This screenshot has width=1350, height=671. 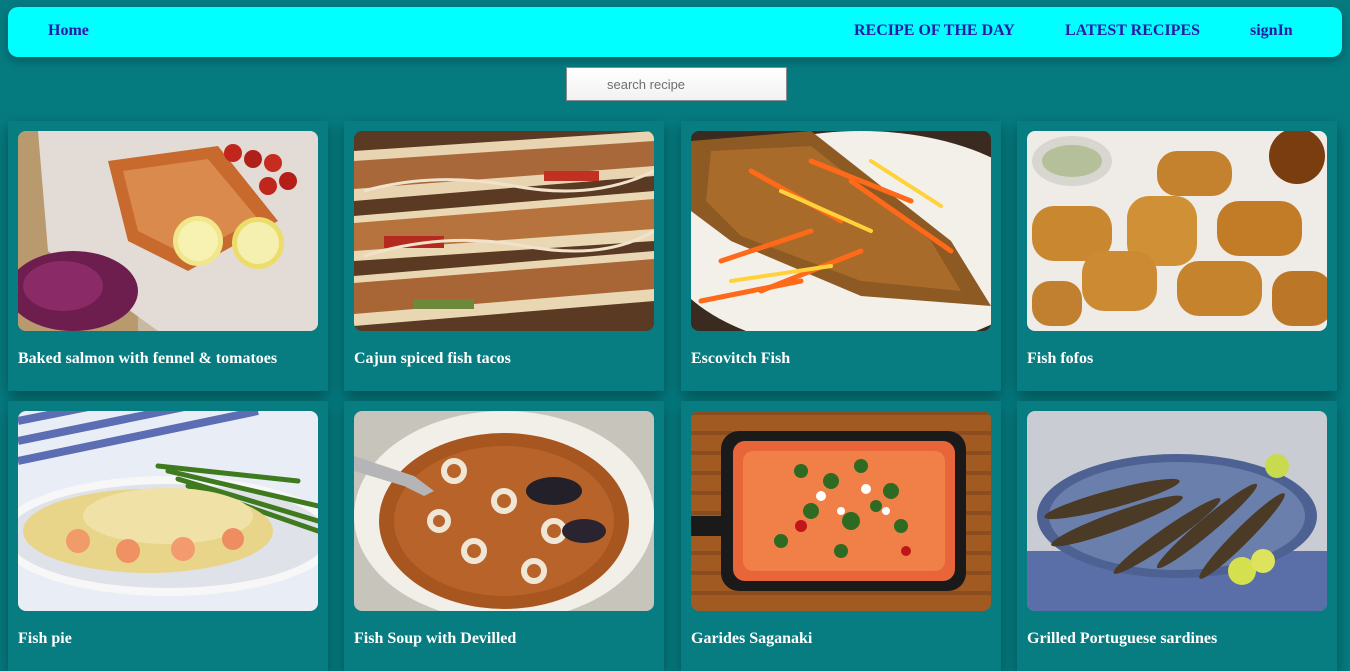 I want to click on salmon-image, so click(x=168, y=231).